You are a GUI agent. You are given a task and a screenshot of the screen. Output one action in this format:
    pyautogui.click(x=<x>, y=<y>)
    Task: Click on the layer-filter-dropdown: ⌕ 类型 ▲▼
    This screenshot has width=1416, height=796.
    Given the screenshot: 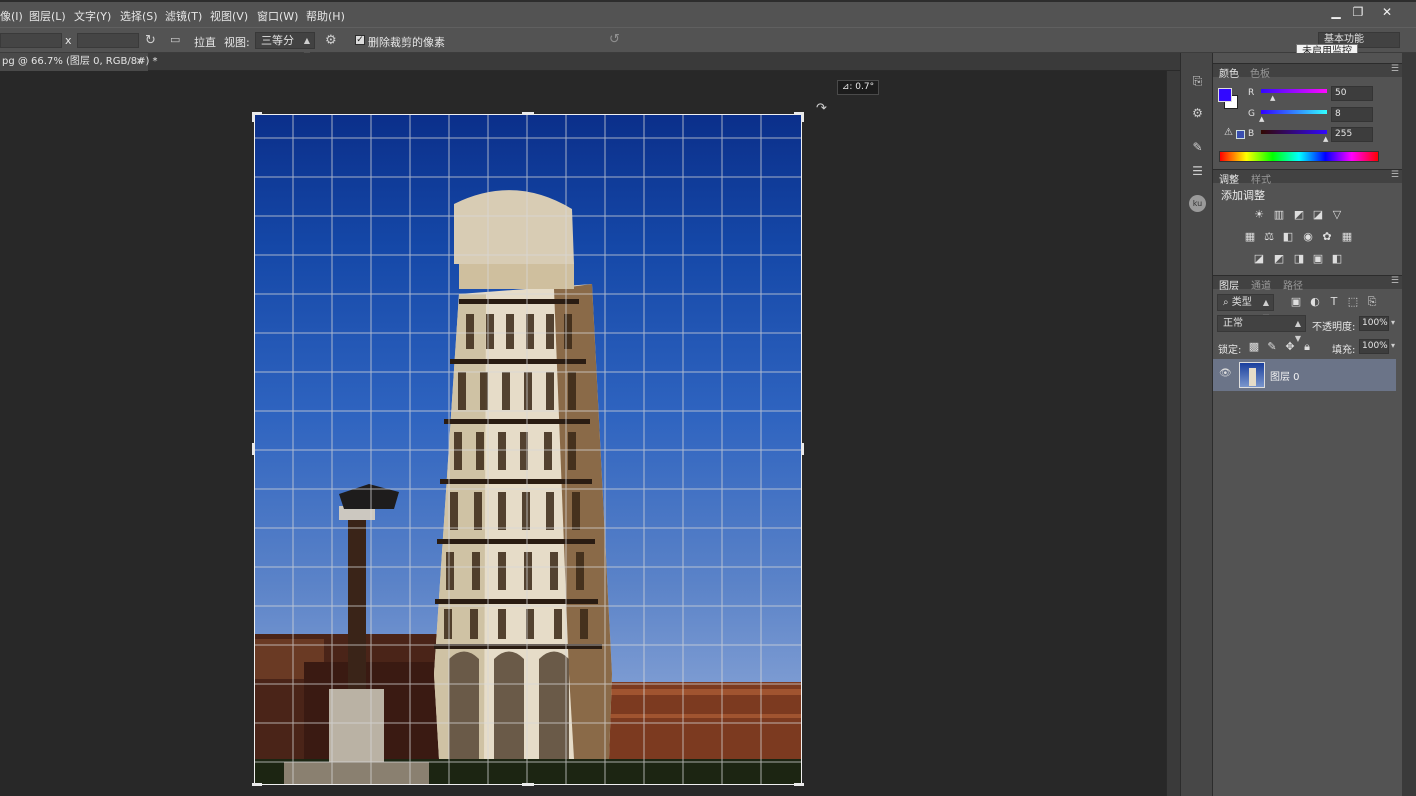 What is the action you would take?
    pyautogui.click(x=1245, y=308)
    